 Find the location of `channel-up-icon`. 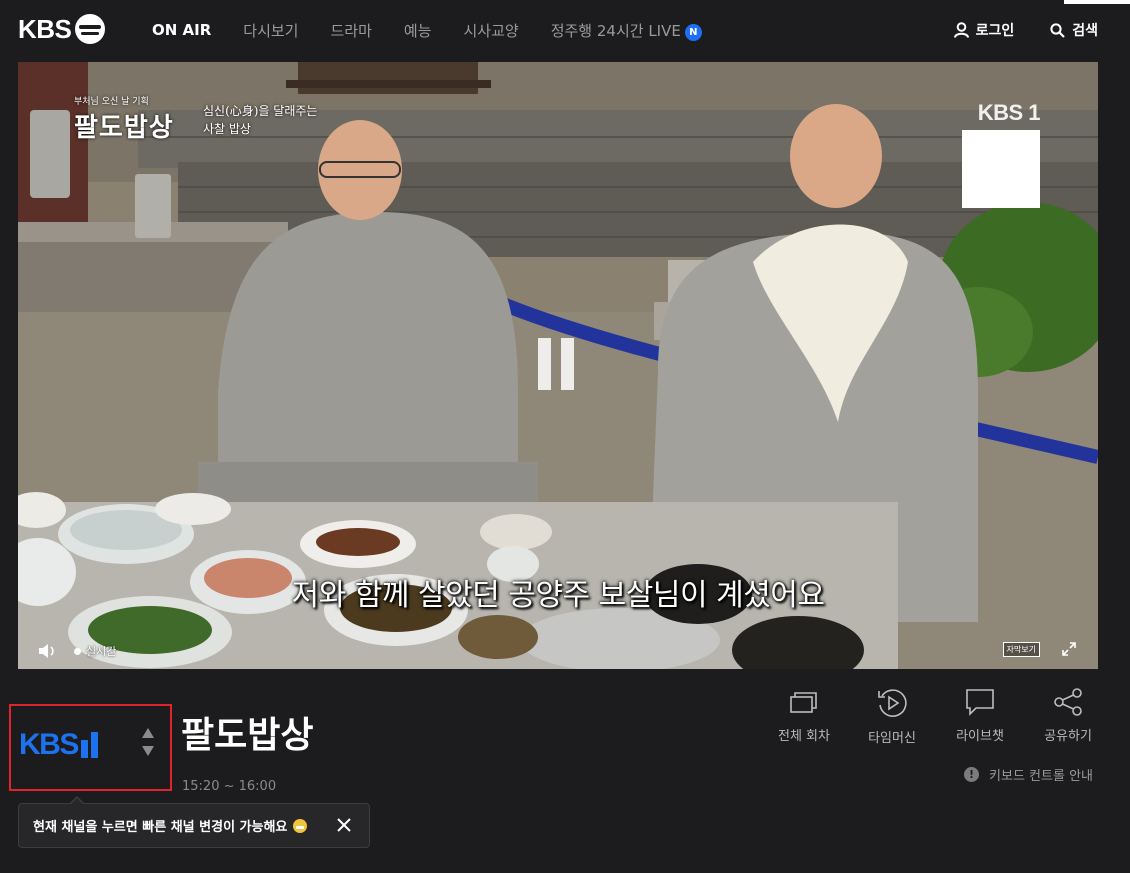

channel-up-icon is located at coordinates (148, 733).